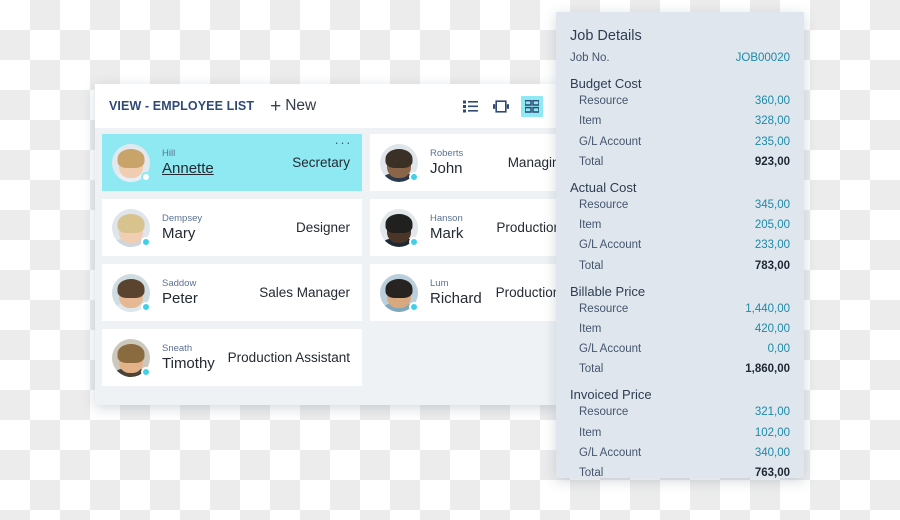  What do you see at coordinates (680, 166) in the screenshot?
I see `job-details-total-row: Total 923,00` at bounding box center [680, 166].